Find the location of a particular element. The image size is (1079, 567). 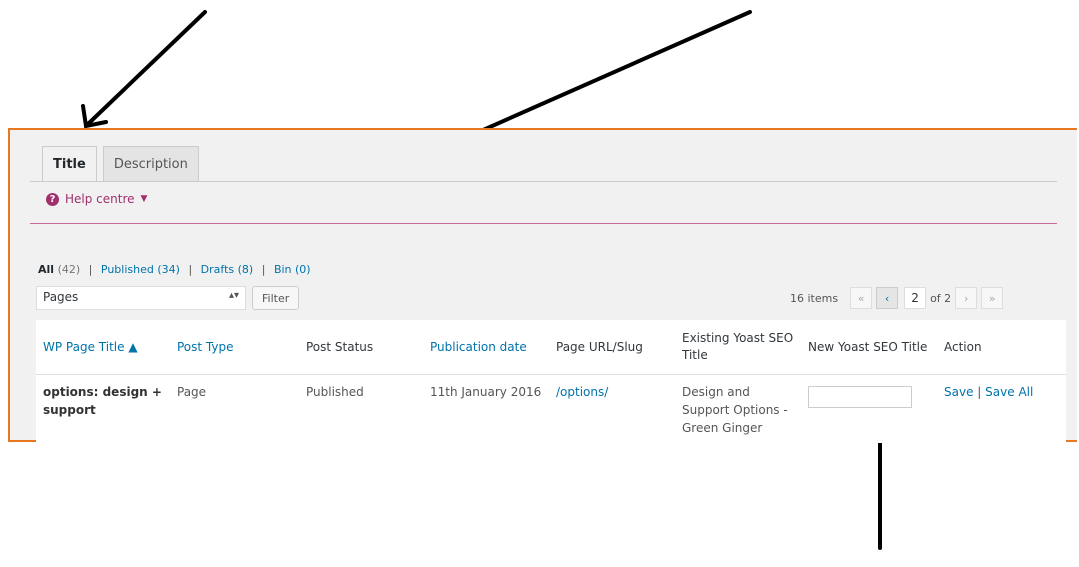

tab-description: Description is located at coordinates (150, 163).